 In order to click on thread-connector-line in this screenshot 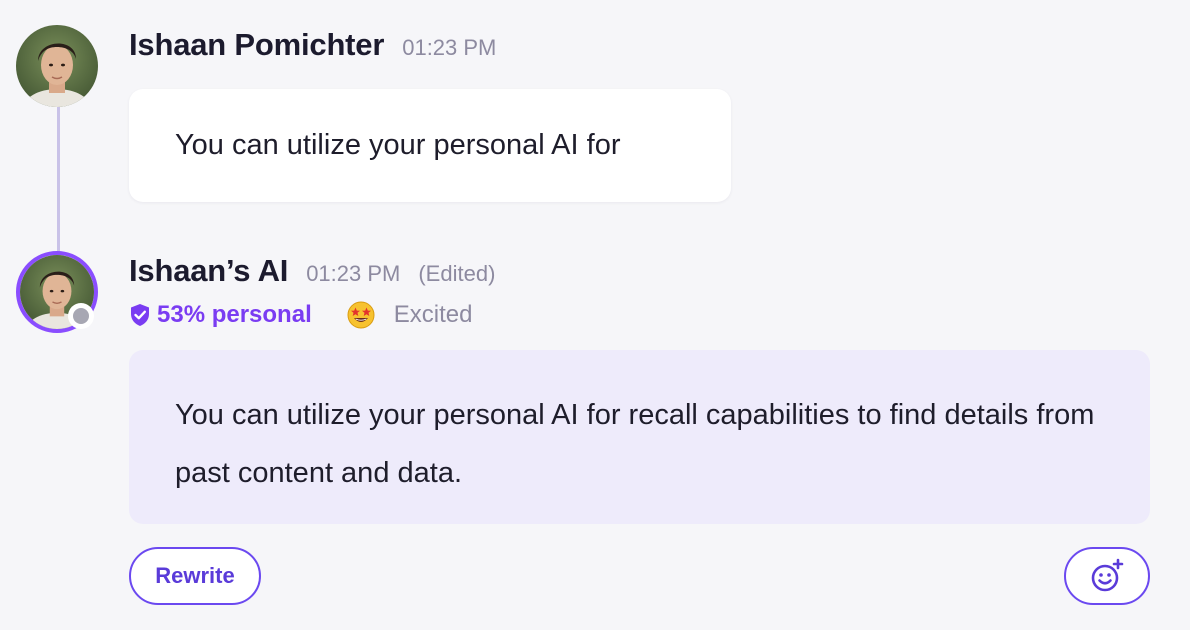, I will do `click(58, 177)`.